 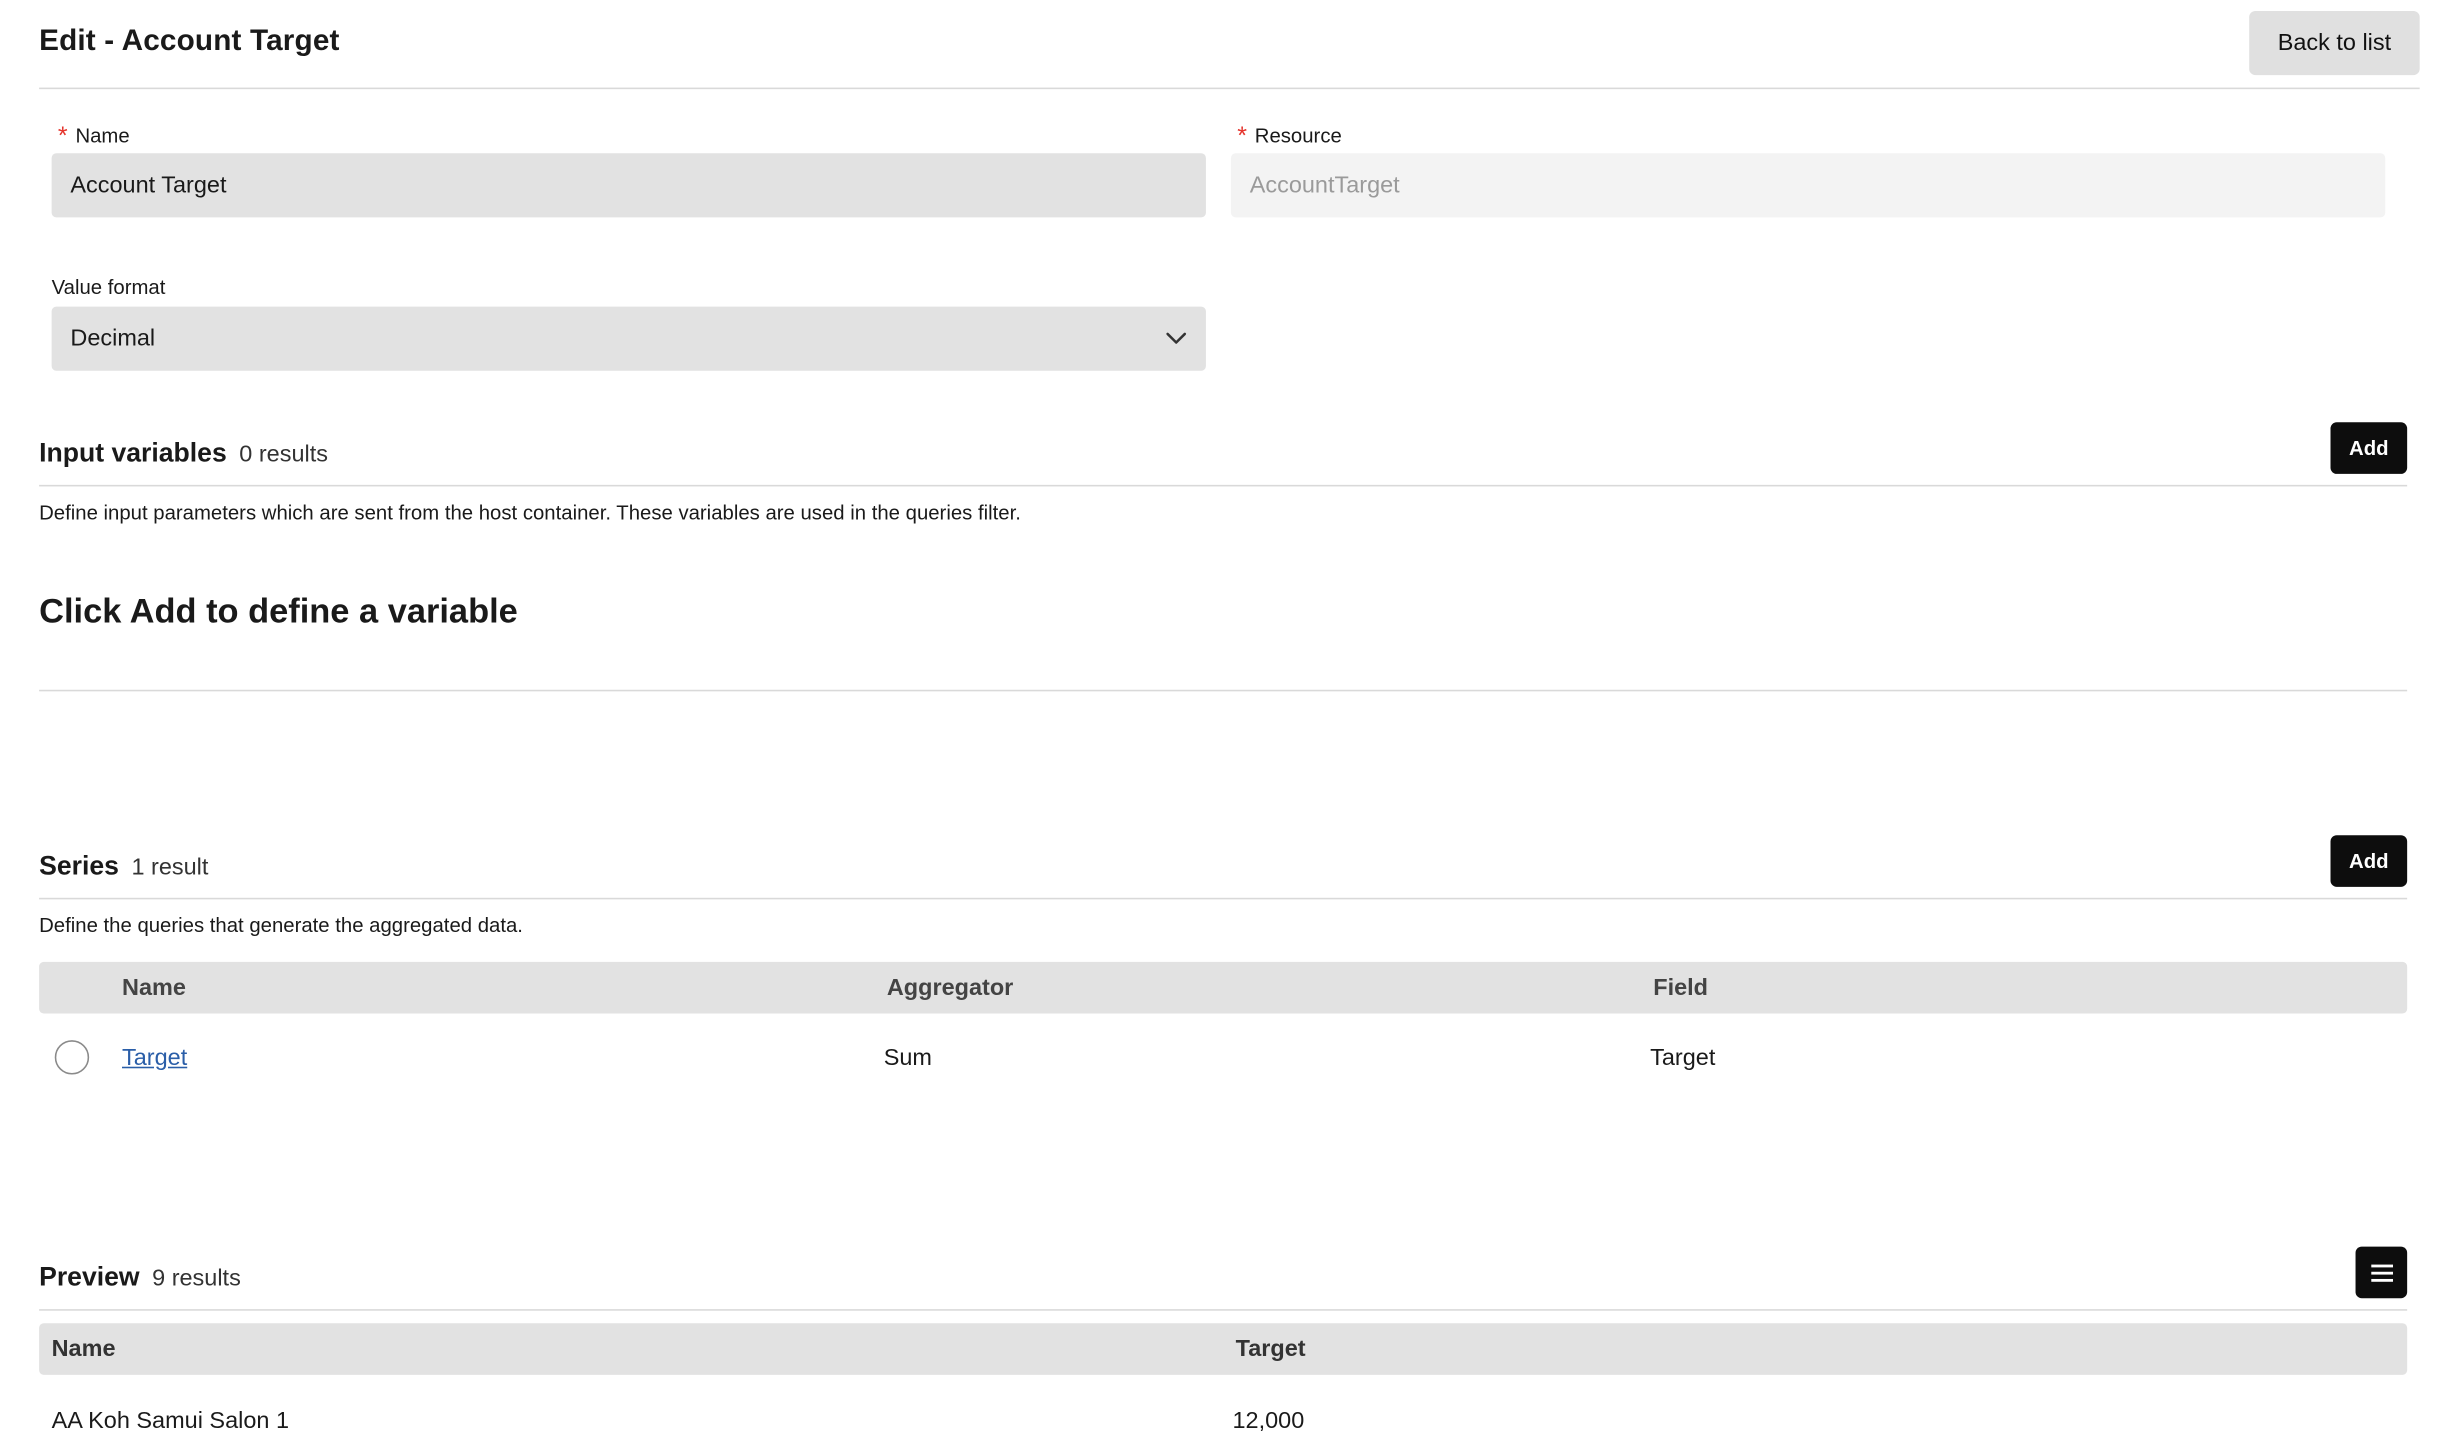 I want to click on name-label-text: Name, so click(x=102, y=134).